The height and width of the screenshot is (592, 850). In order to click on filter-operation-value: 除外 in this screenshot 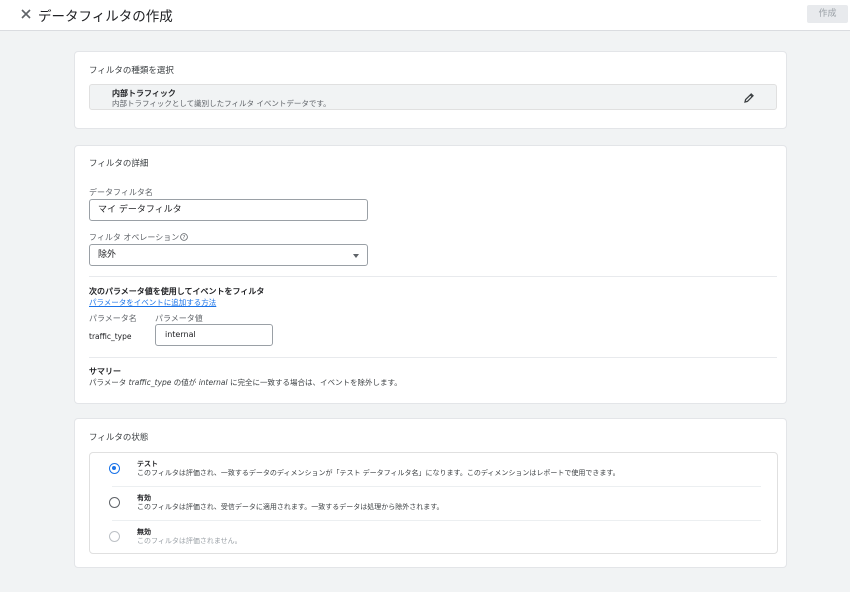, I will do `click(107, 255)`.